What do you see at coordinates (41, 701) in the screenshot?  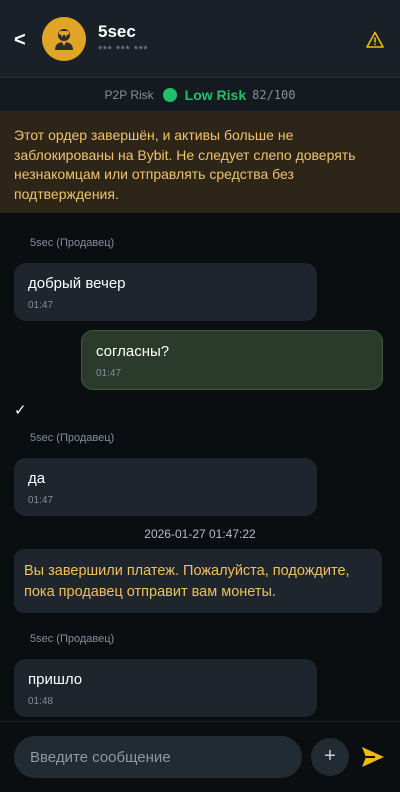 I see `message-time: 01:48` at bounding box center [41, 701].